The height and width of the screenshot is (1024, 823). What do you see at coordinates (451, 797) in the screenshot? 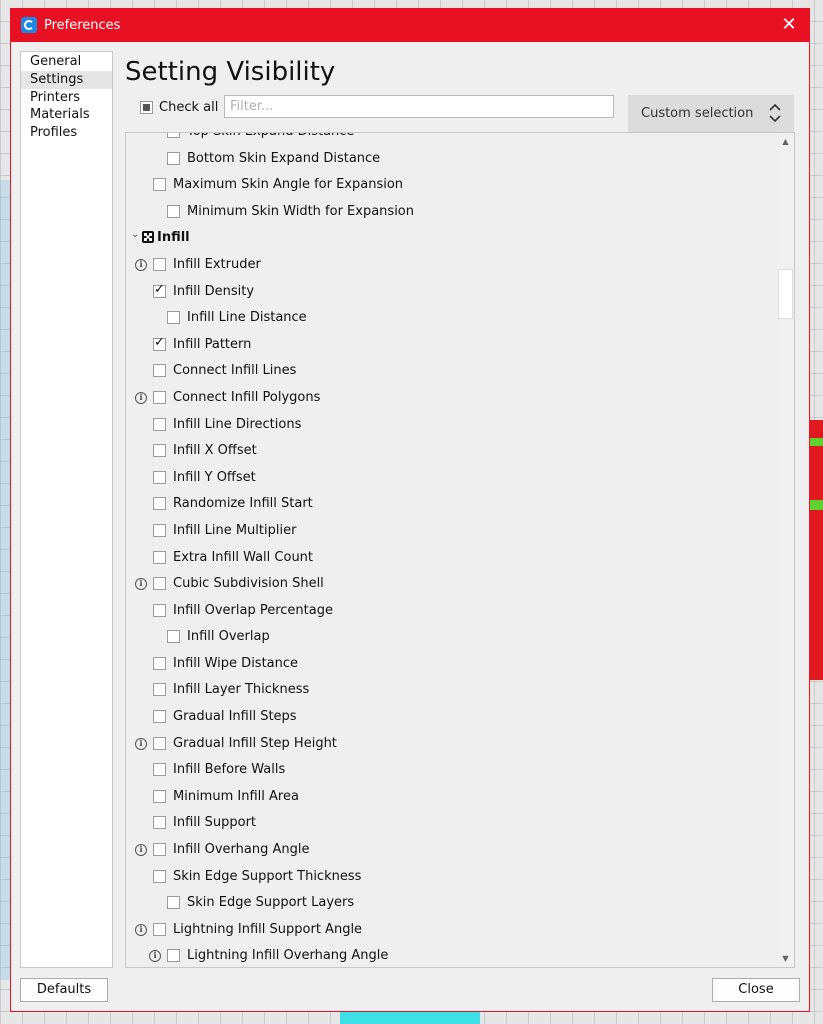
I see `setting-row: Minimum Infill Area` at bounding box center [451, 797].